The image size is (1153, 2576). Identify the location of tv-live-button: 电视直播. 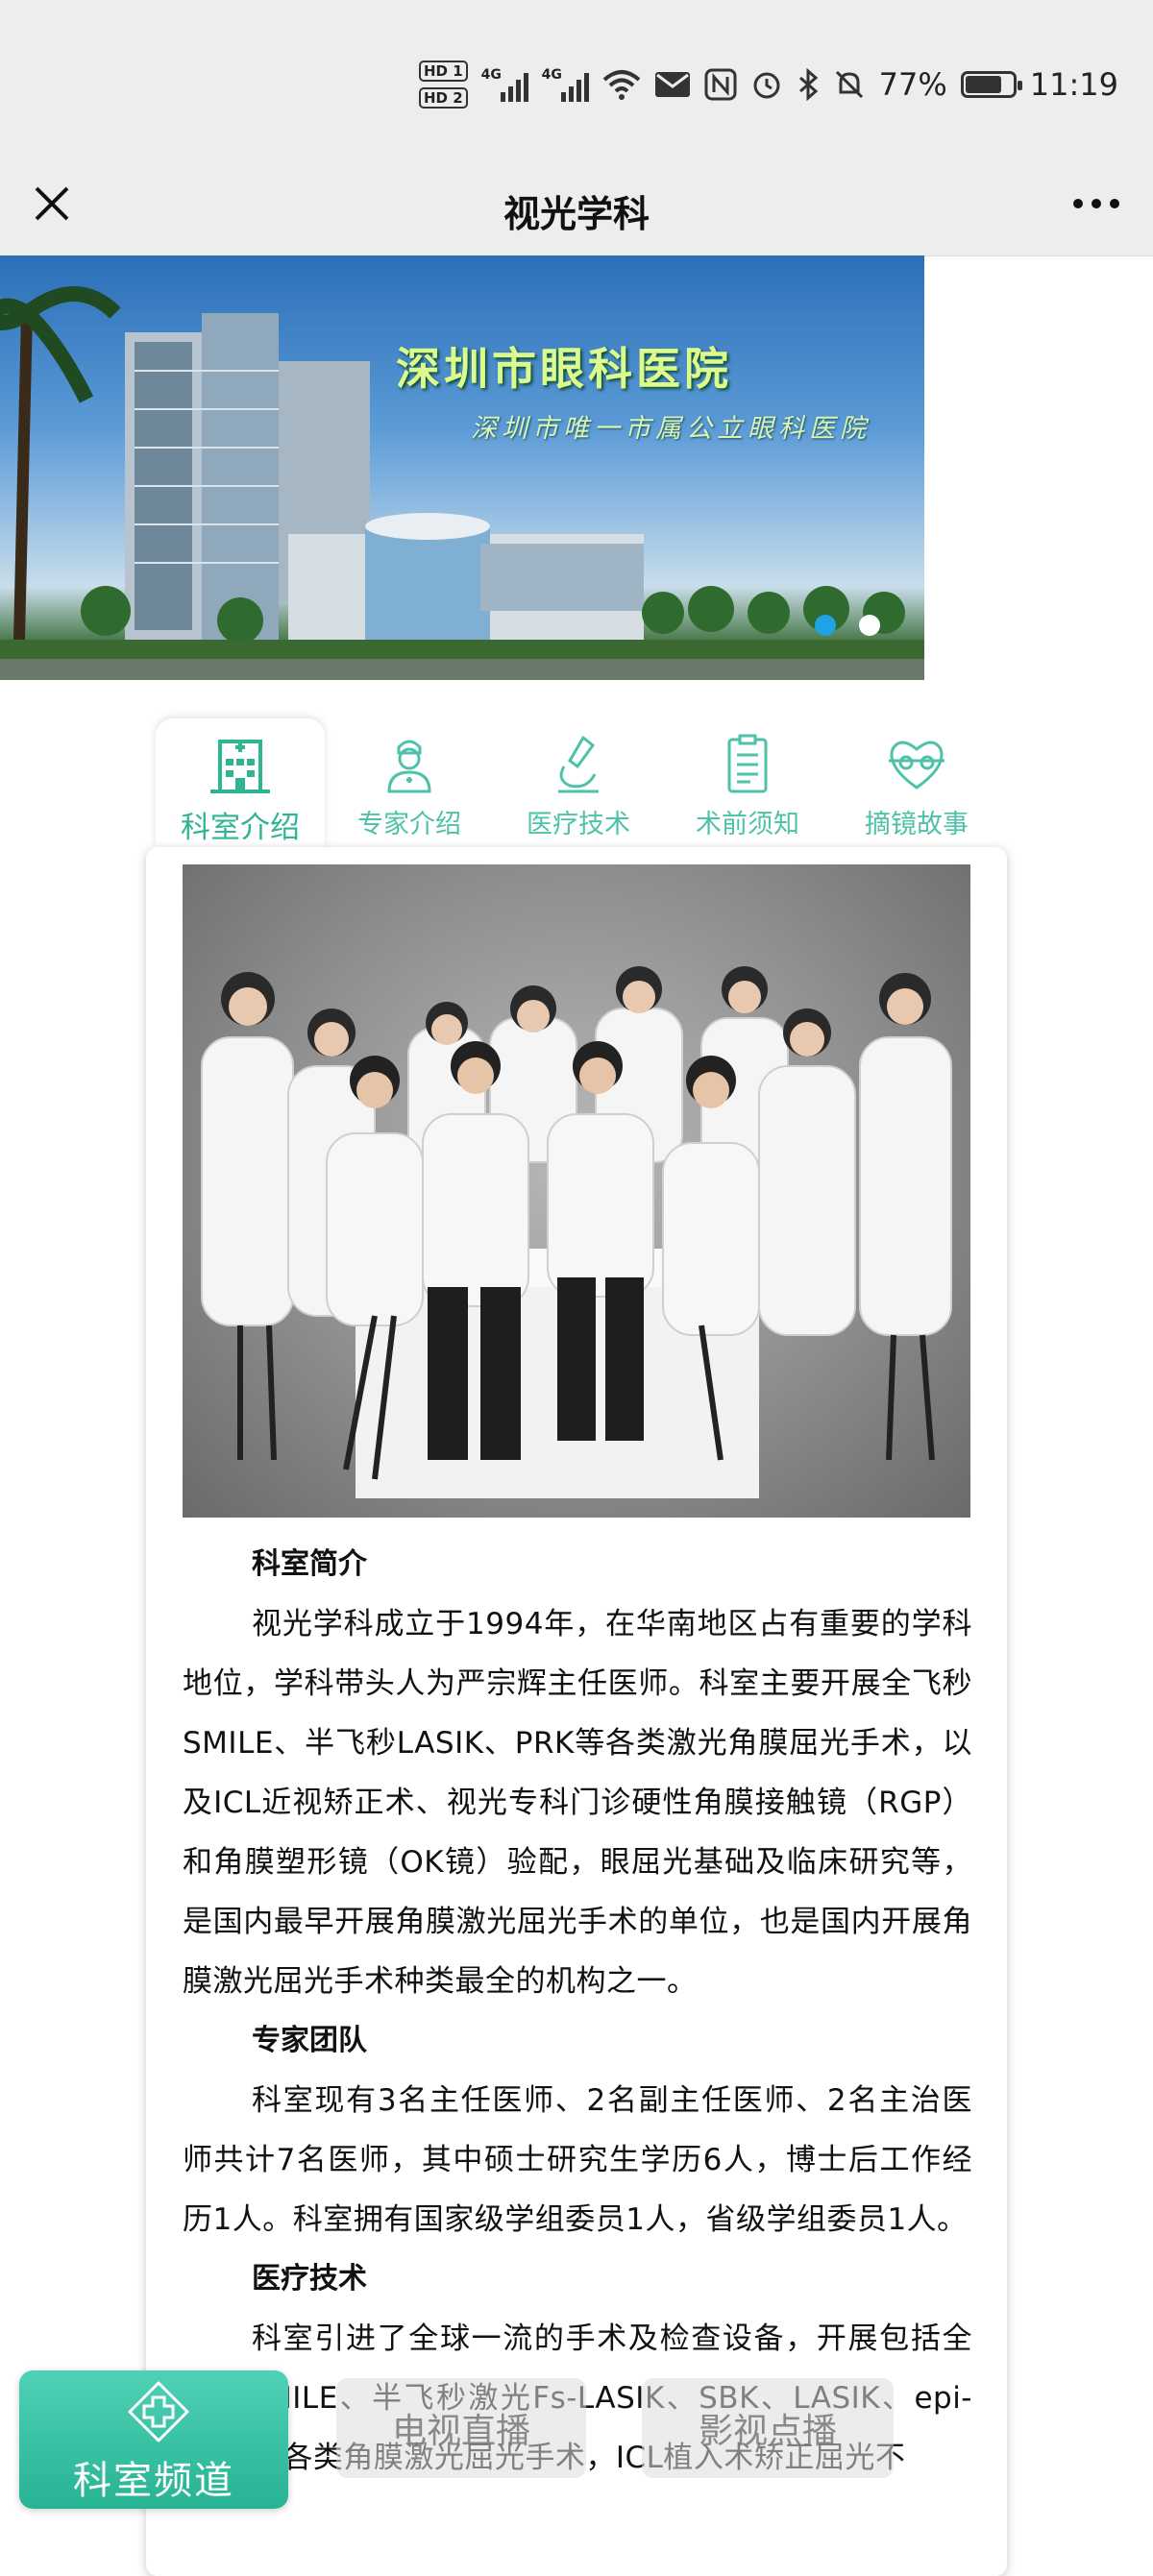
(461, 2428).